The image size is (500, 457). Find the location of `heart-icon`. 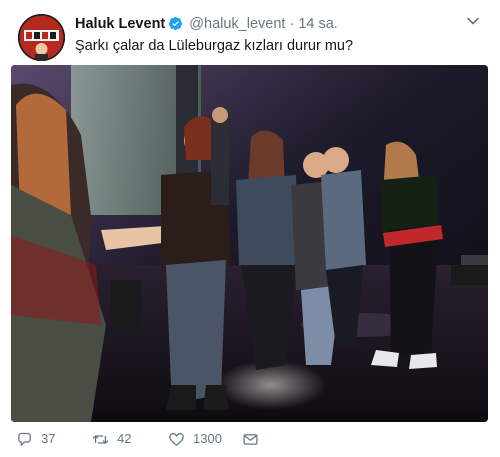

heart-icon is located at coordinates (176, 439).